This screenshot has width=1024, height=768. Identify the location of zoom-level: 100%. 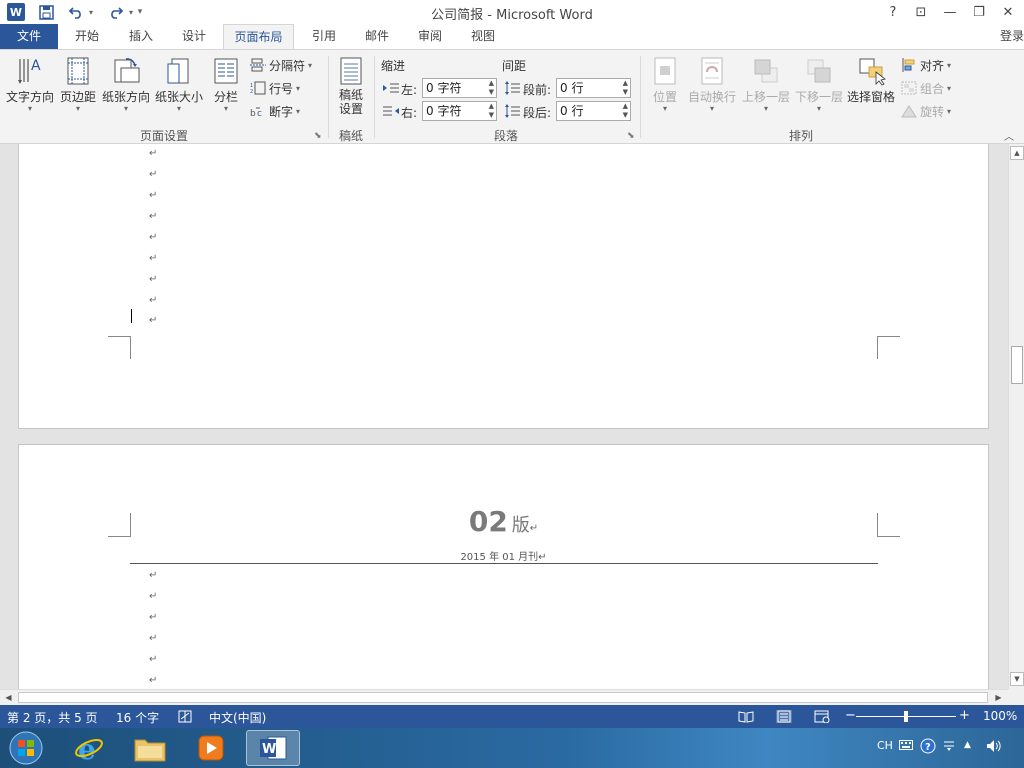
(1000, 716).